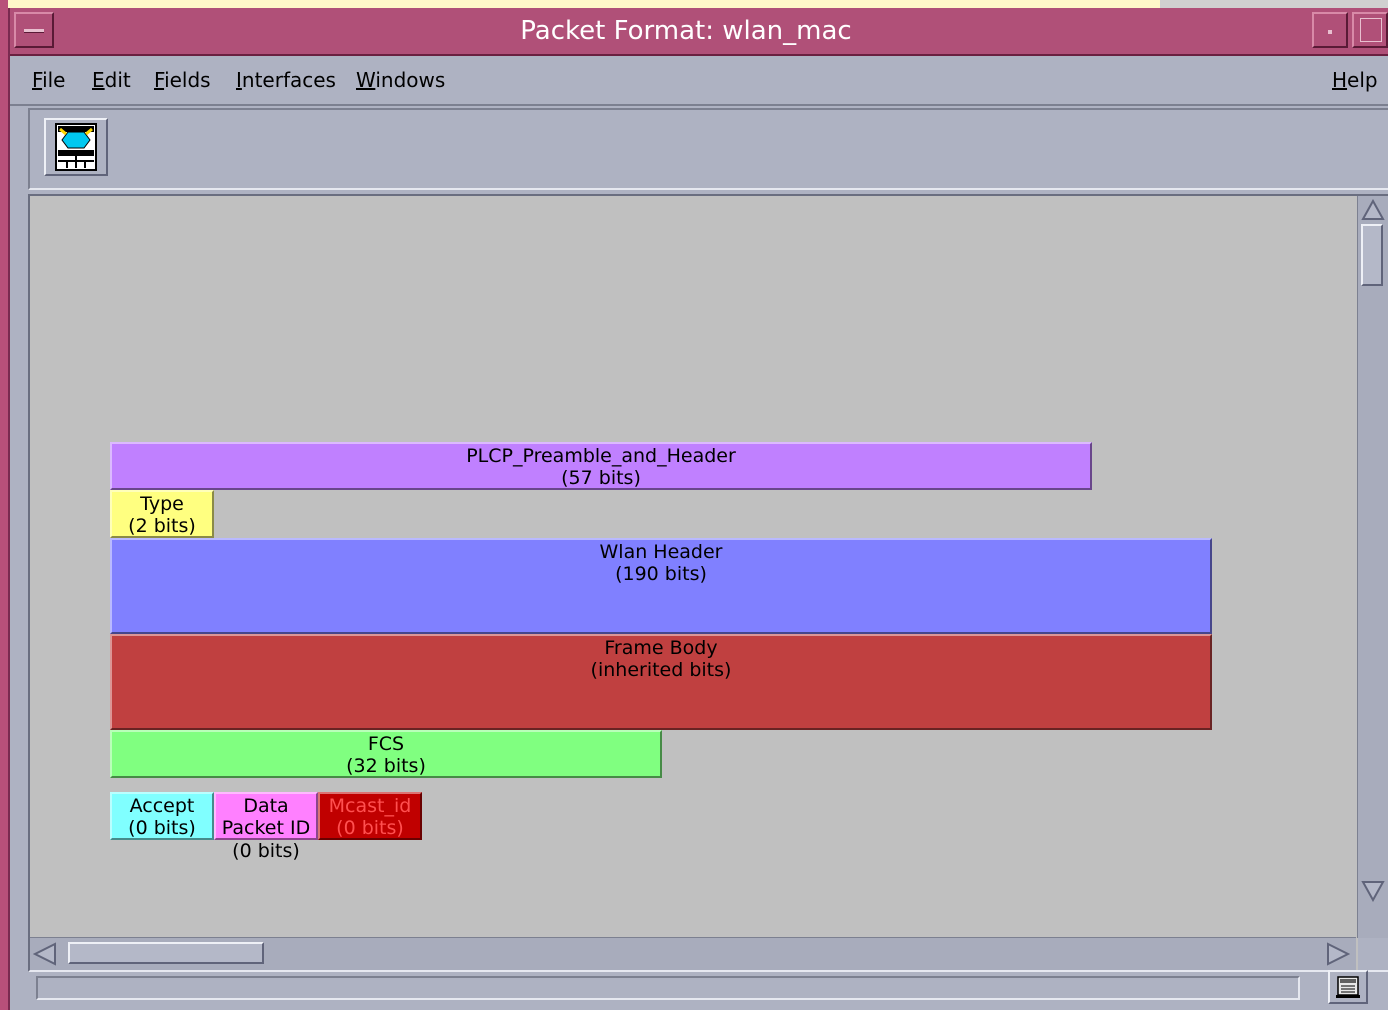  What do you see at coordinates (162, 504) in the screenshot?
I see `field-name: Type` at bounding box center [162, 504].